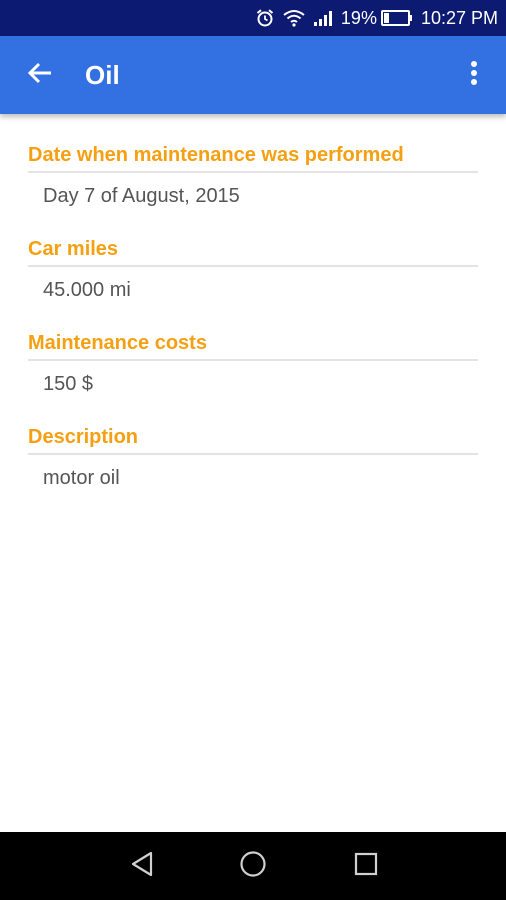 This screenshot has height=900, width=506. I want to click on field-label-description: Description, so click(253, 440).